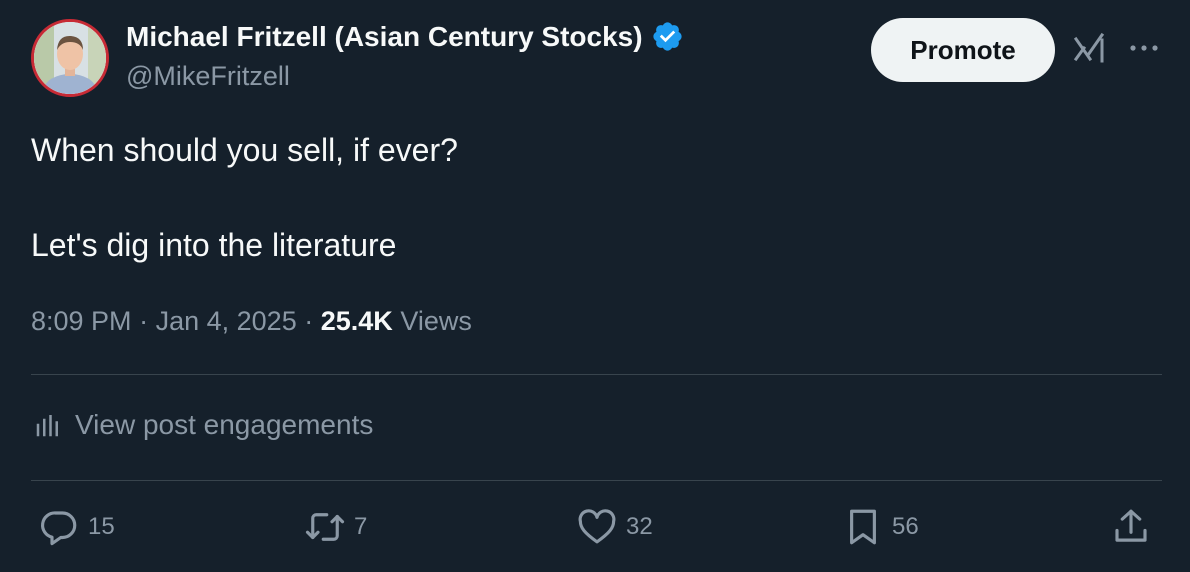  I want to click on post-text-line-2: Let's dig into the literature, so click(214, 245).